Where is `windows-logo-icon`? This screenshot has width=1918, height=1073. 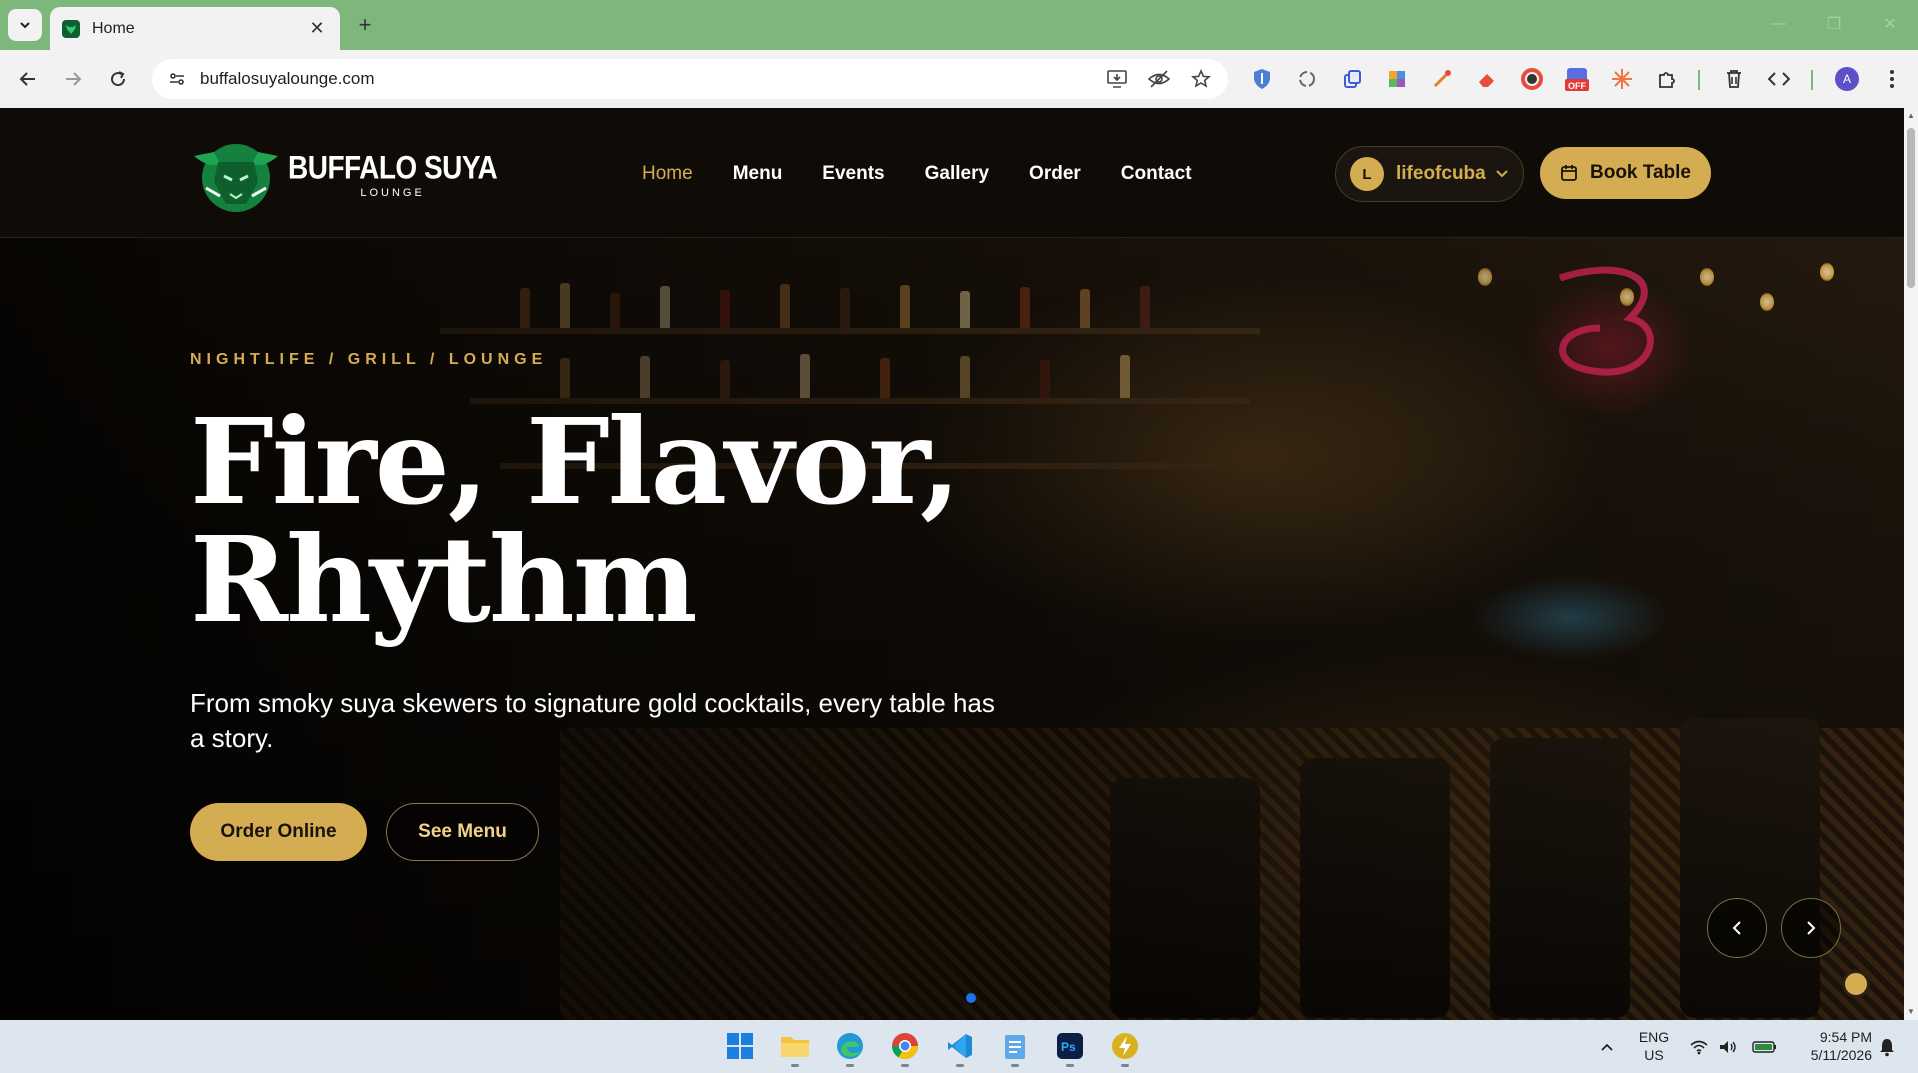 windows-logo-icon is located at coordinates (740, 1046).